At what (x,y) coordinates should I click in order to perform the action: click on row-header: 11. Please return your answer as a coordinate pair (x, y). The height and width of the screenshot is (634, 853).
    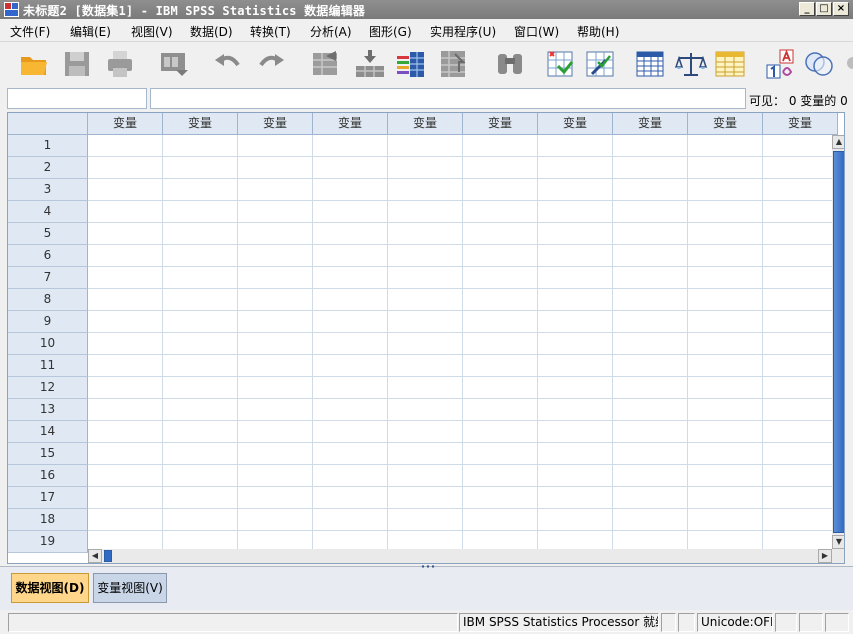
    Looking at the image, I should click on (48, 366).